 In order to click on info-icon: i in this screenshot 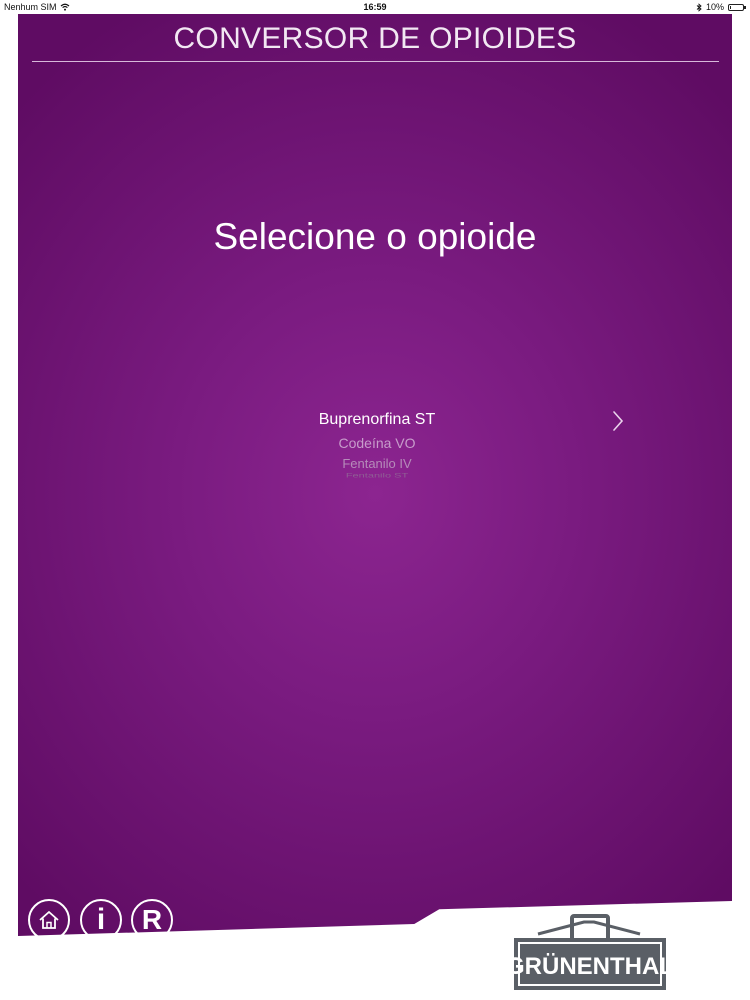, I will do `click(101, 919)`.